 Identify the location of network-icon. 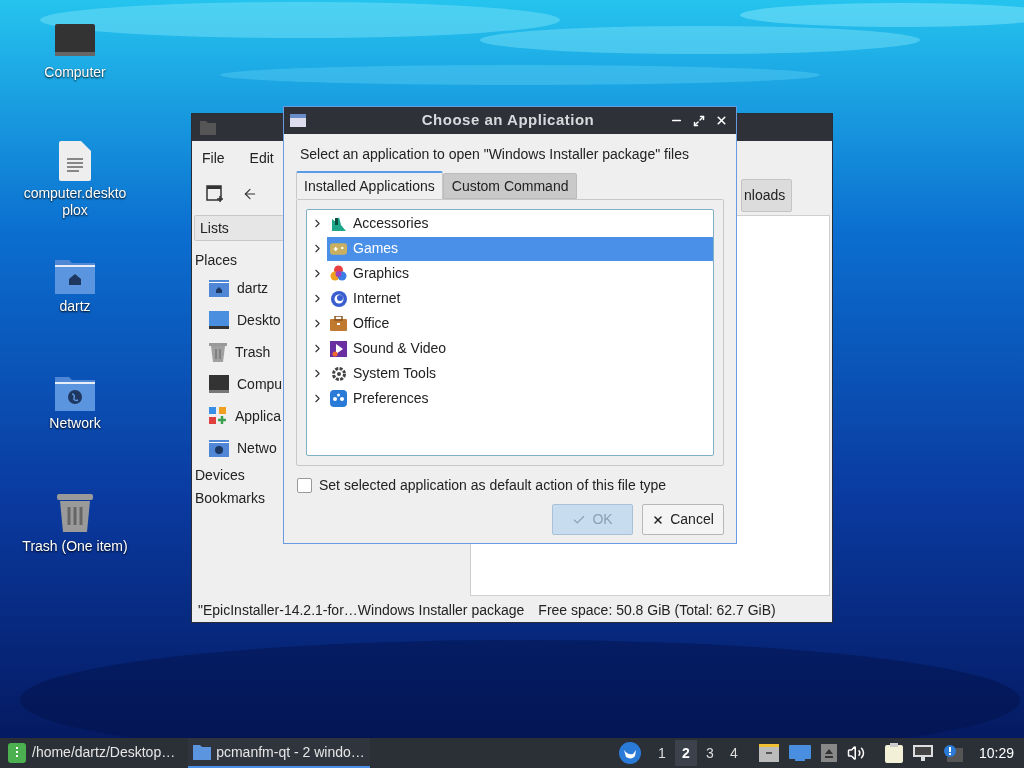
(922, 753).